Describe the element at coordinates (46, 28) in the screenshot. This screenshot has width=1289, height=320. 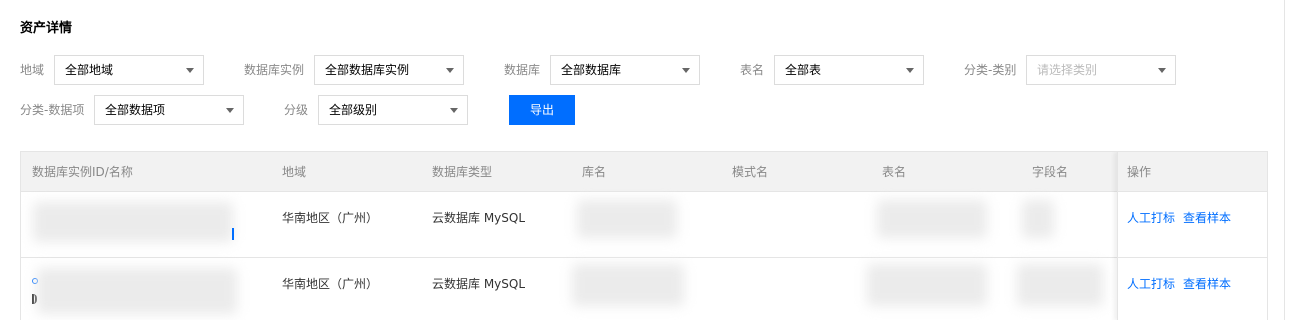
I see `page-title: 资产详情` at that location.